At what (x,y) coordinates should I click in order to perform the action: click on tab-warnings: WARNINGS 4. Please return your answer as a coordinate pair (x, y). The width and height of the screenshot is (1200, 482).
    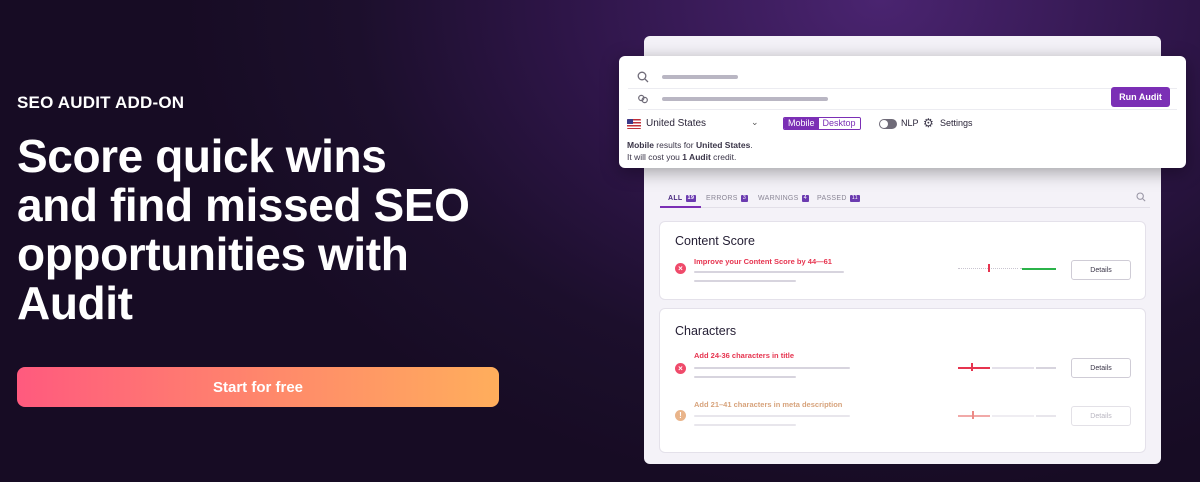
    Looking at the image, I should click on (783, 198).